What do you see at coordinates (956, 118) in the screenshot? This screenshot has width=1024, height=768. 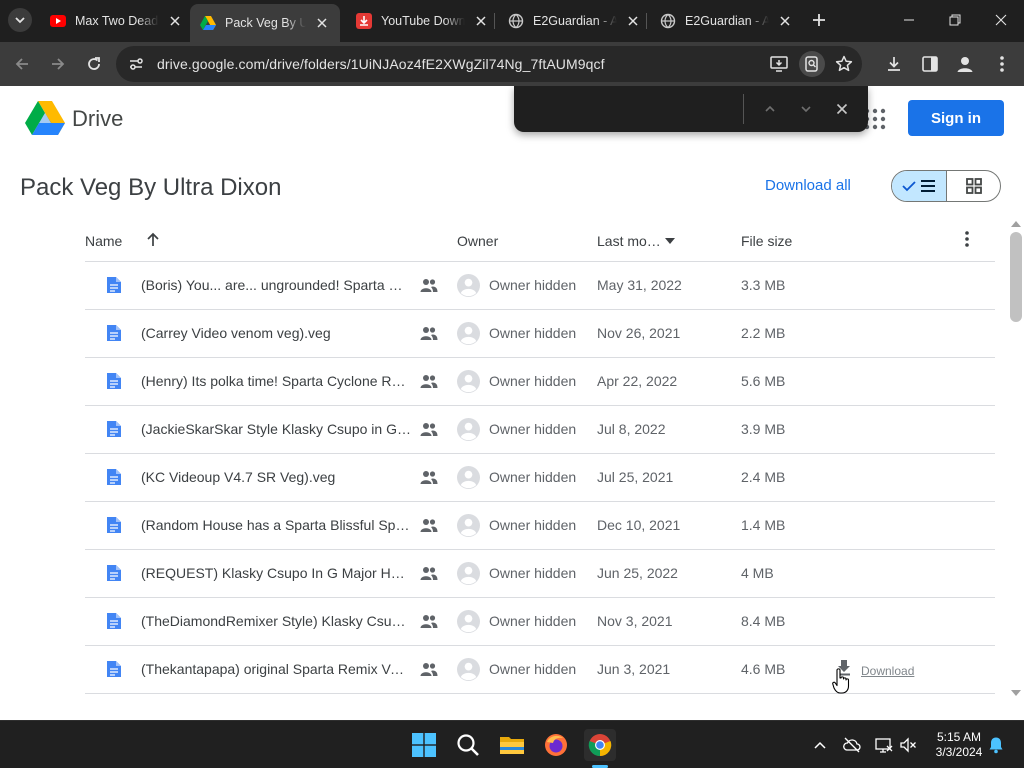 I see `sign-in-button: Sign in` at bounding box center [956, 118].